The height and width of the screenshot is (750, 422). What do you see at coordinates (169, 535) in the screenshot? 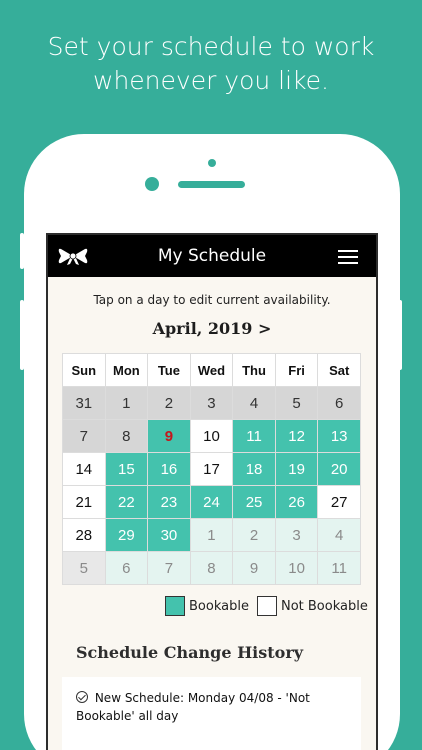
I see `calendar-day: 30` at bounding box center [169, 535].